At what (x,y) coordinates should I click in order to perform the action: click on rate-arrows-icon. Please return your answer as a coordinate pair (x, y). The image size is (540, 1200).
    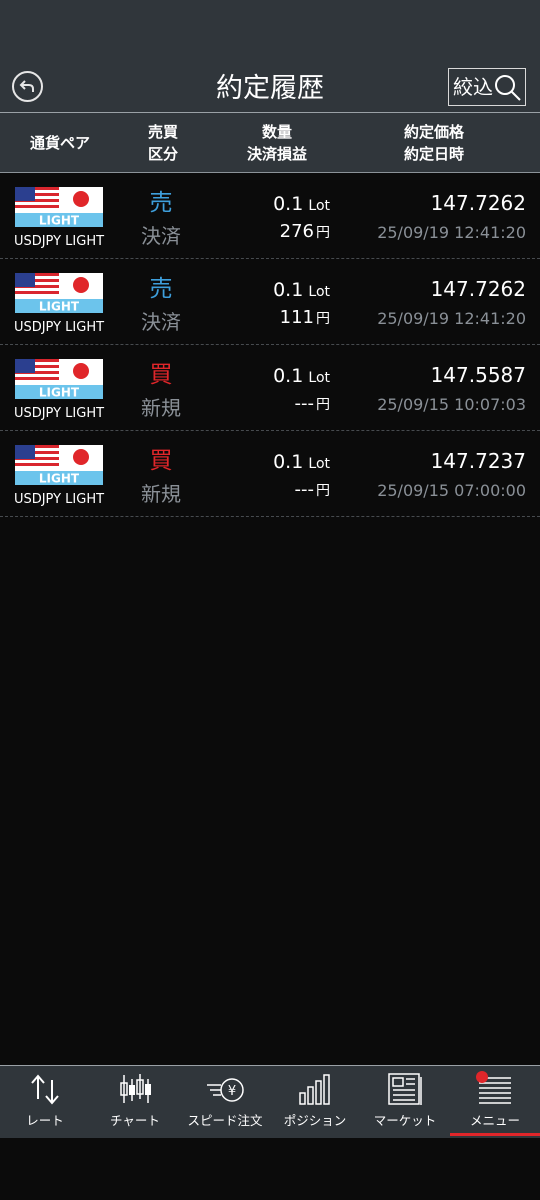
    Looking at the image, I should click on (45, 1089).